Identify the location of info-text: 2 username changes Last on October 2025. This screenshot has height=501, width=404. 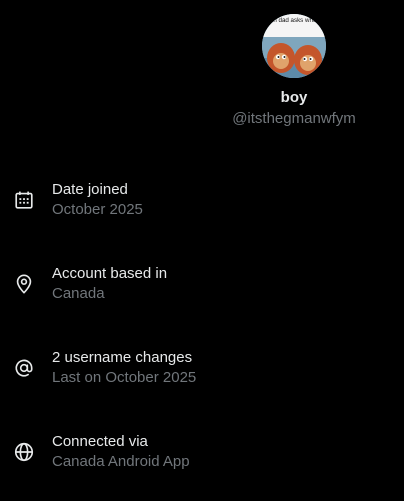
(124, 368).